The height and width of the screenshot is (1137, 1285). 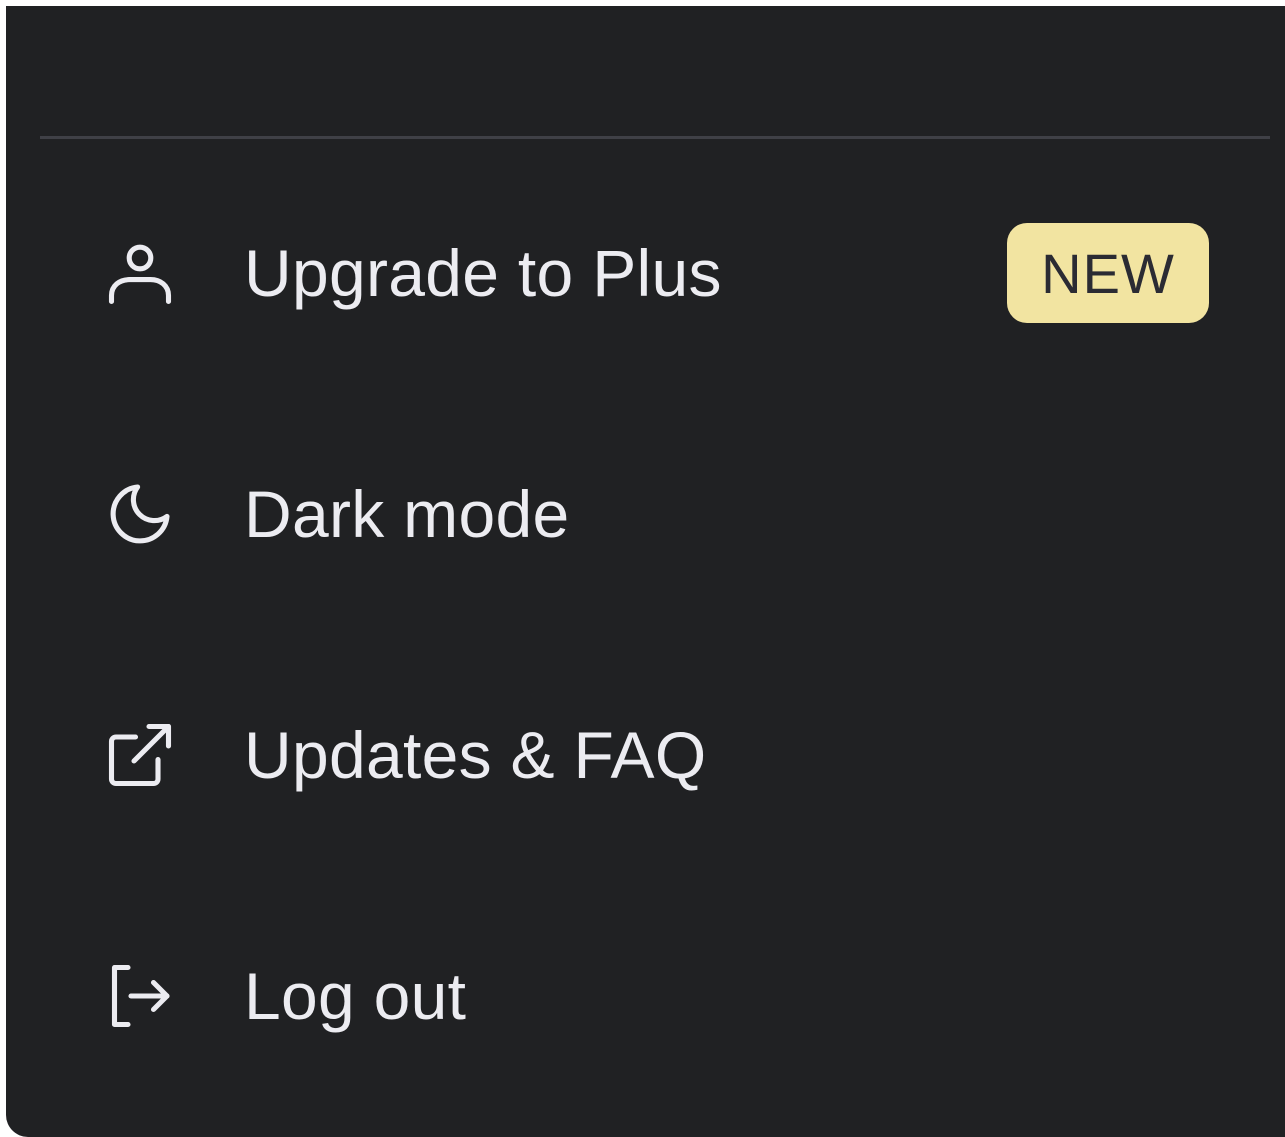 I want to click on menu-item-upgrade-to-plus: Upgrade to Plus NEW, so click(x=645, y=273).